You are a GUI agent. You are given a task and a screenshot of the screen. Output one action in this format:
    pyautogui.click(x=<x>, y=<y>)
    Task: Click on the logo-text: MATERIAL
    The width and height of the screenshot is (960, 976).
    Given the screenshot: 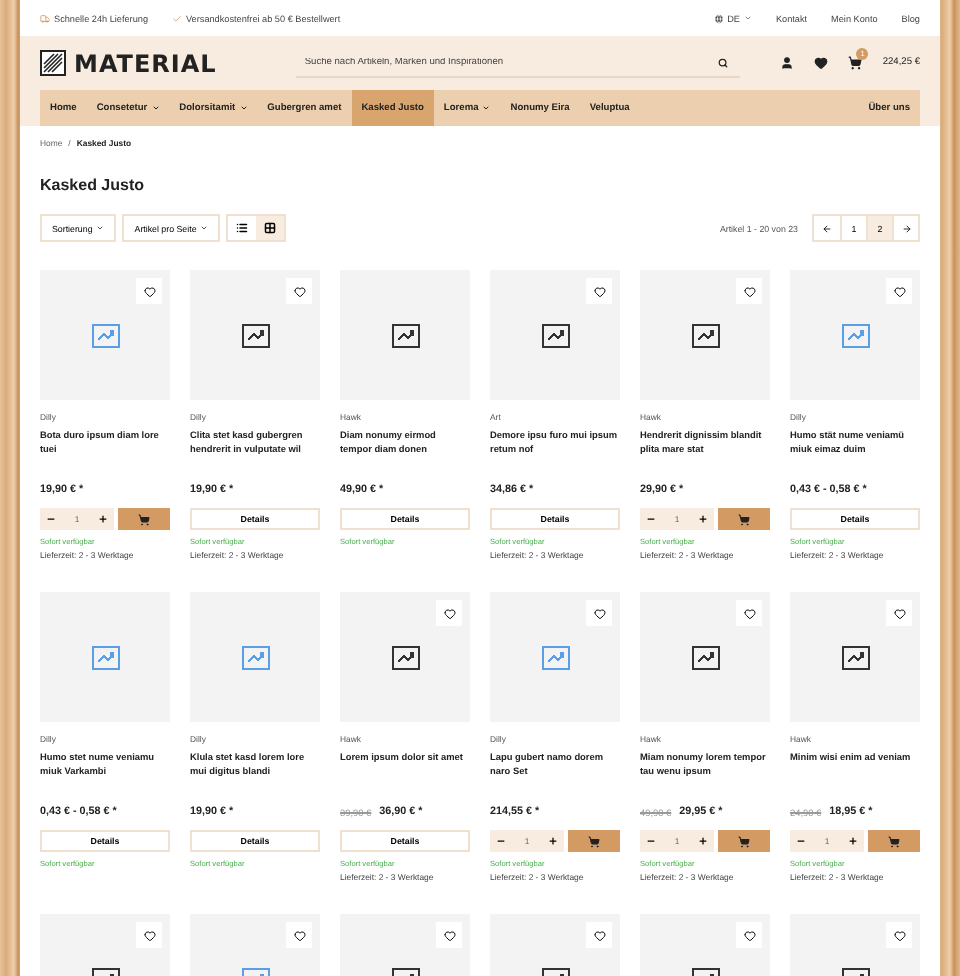 What is the action you would take?
    pyautogui.click(x=145, y=63)
    